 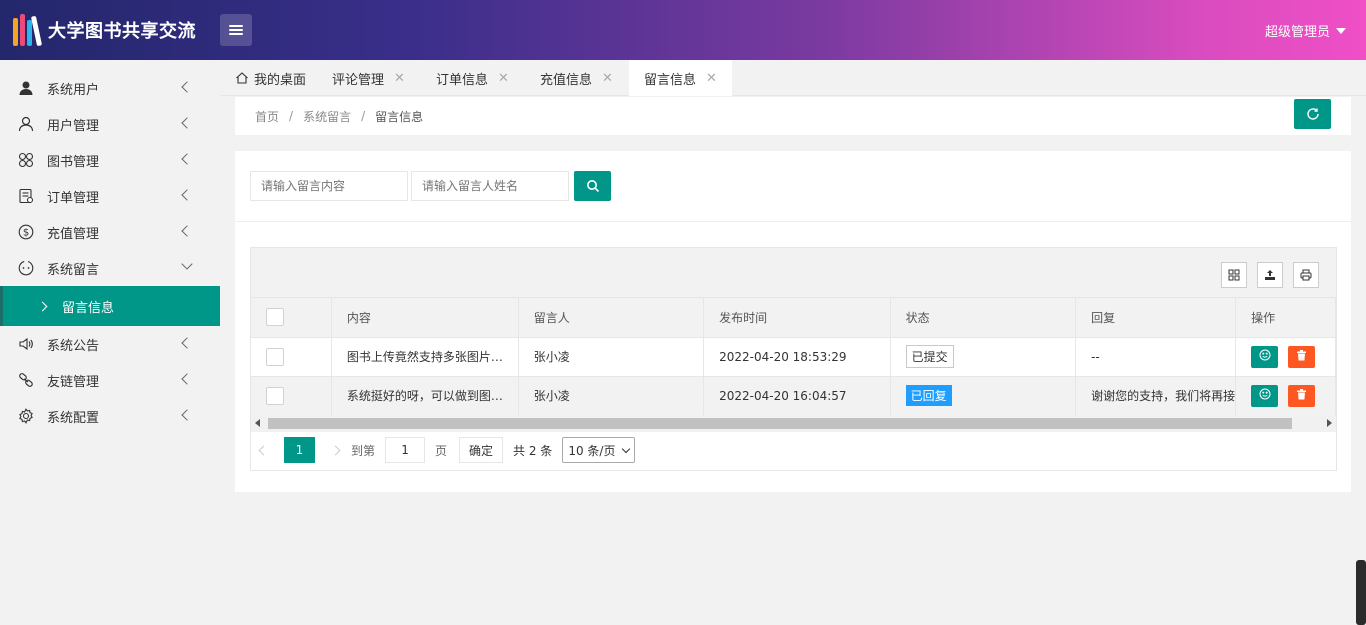 I want to click on page-size-value: 10 条/页, so click(x=592, y=450).